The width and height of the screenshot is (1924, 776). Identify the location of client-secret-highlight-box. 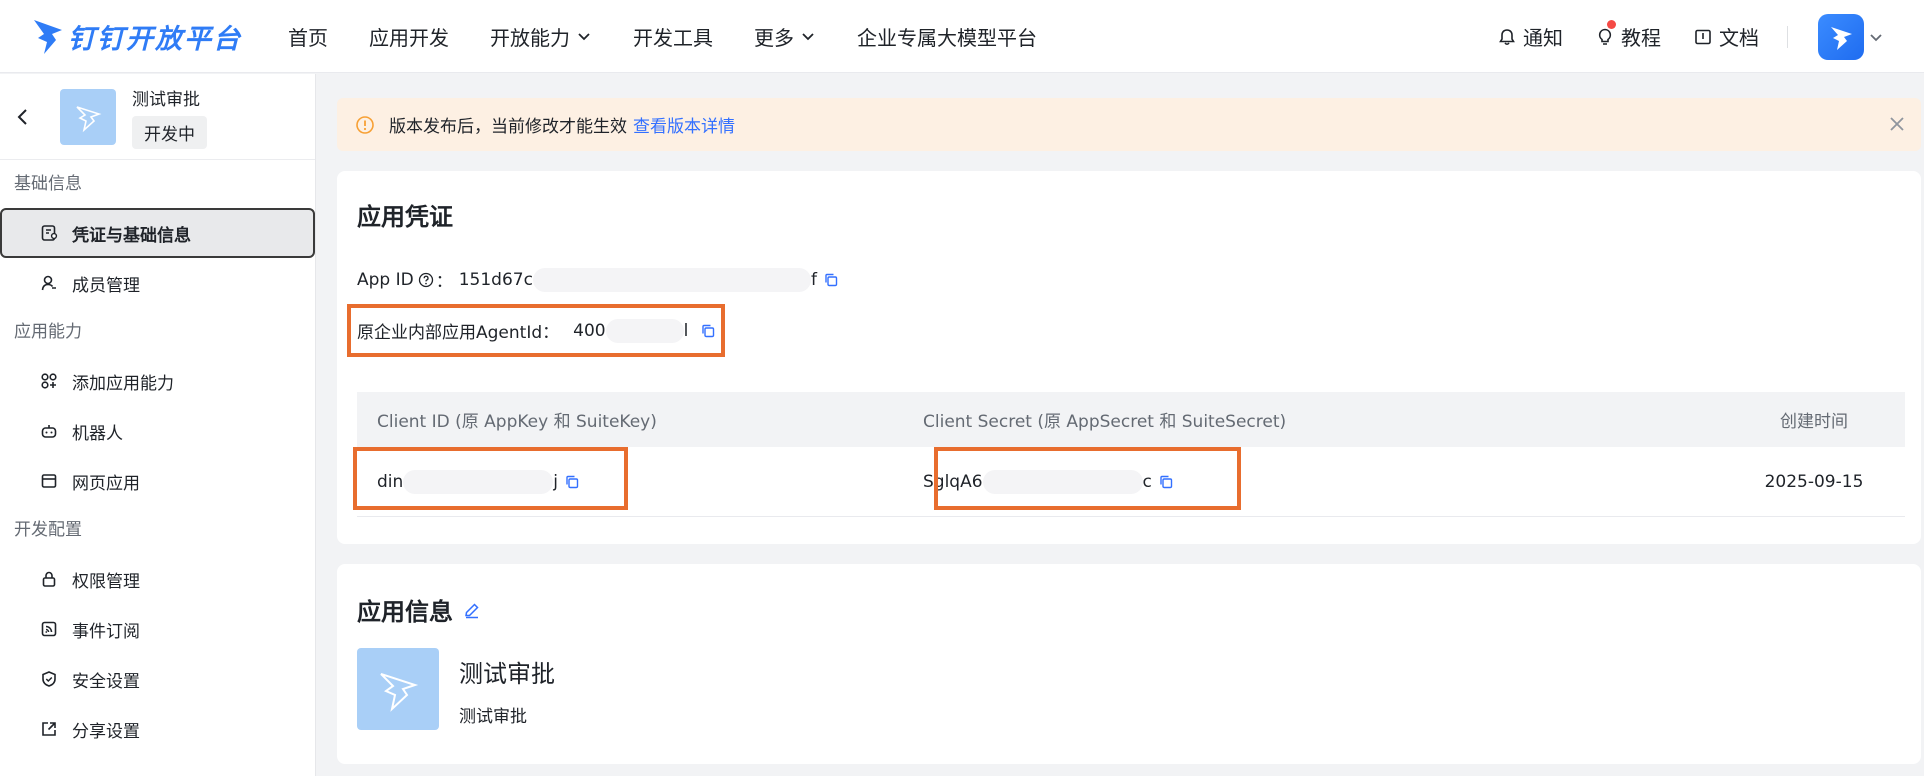
(1087, 478).